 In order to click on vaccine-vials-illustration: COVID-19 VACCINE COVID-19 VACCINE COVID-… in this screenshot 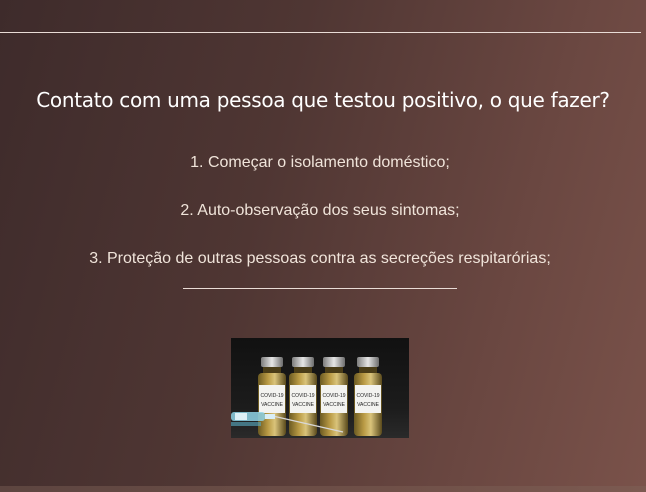, I will do `click(320, 388)`.